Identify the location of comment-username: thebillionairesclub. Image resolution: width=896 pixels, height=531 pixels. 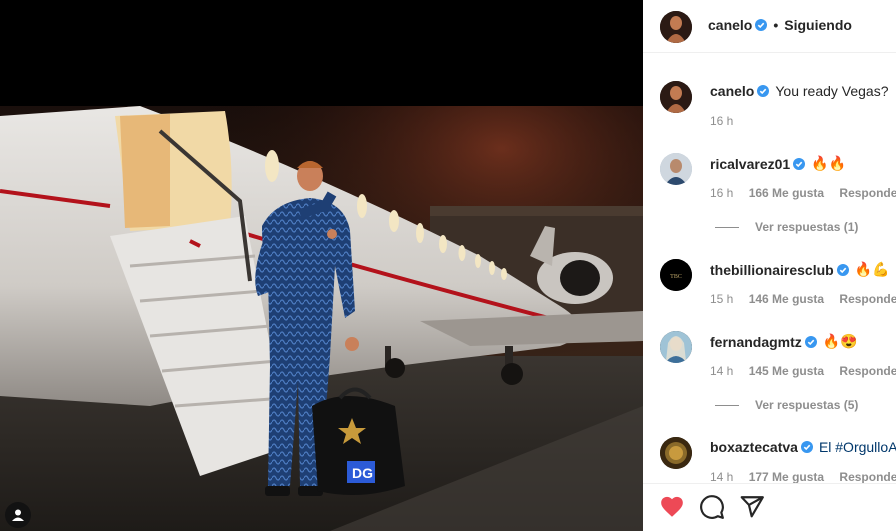
(772, 270).